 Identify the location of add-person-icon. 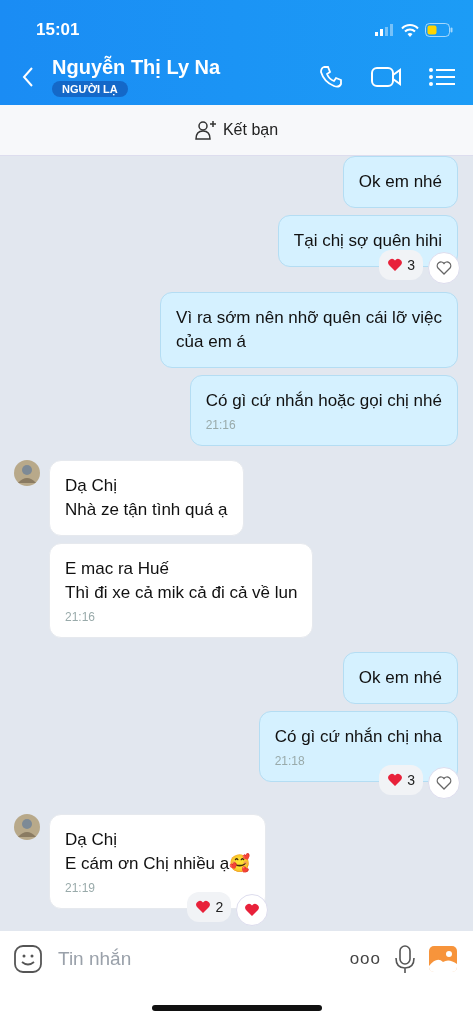
(205, 130).